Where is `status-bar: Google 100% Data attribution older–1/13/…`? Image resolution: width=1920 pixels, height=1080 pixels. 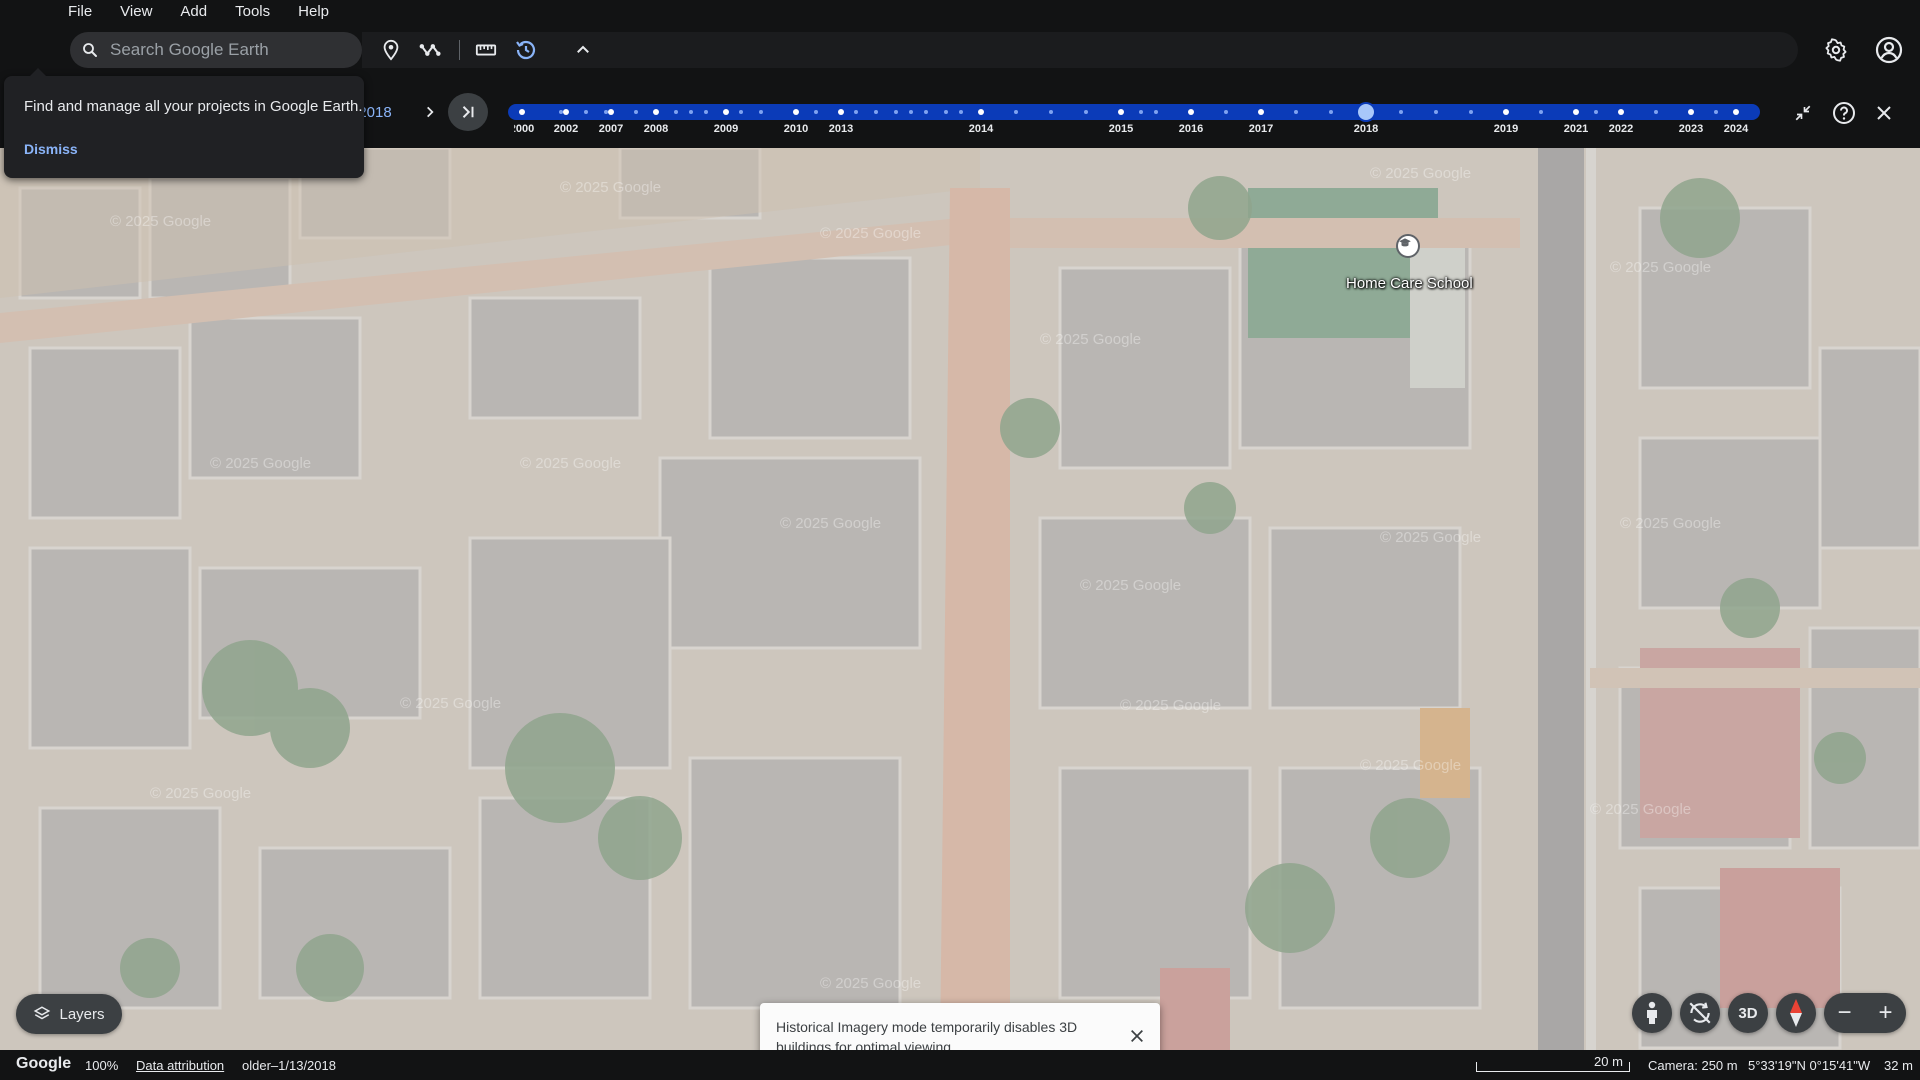
status-bar: Google 100% Data attribution older–1/13/… is located at coordinates (960, 1065).